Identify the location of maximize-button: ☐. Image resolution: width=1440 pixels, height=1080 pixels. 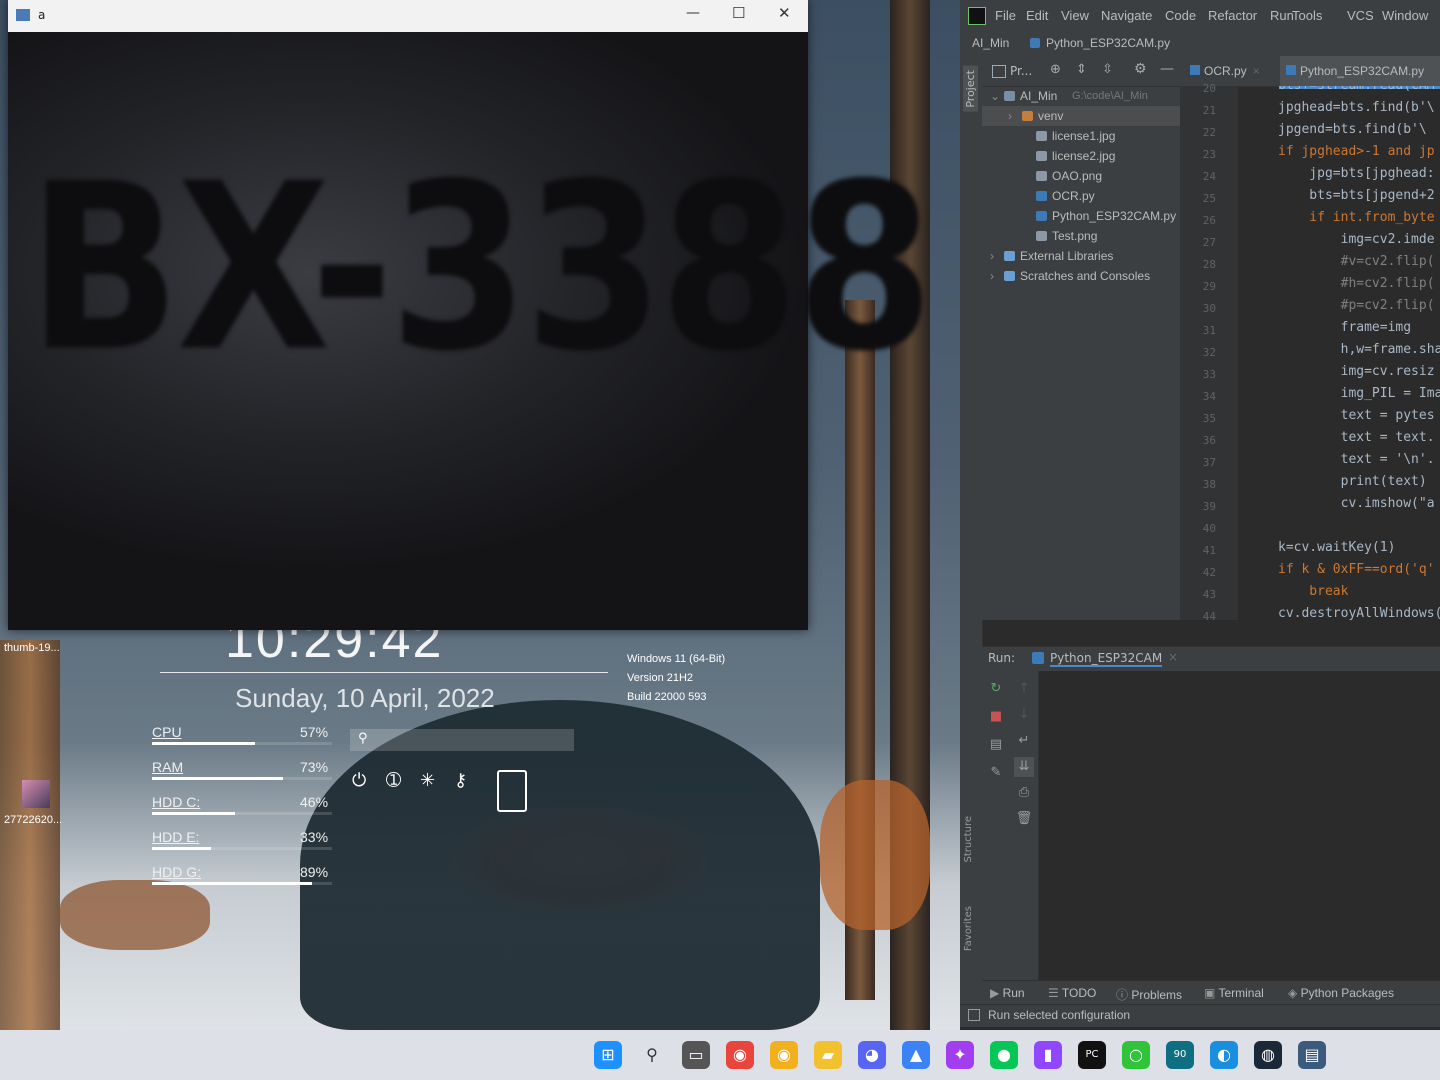
(738, 13).